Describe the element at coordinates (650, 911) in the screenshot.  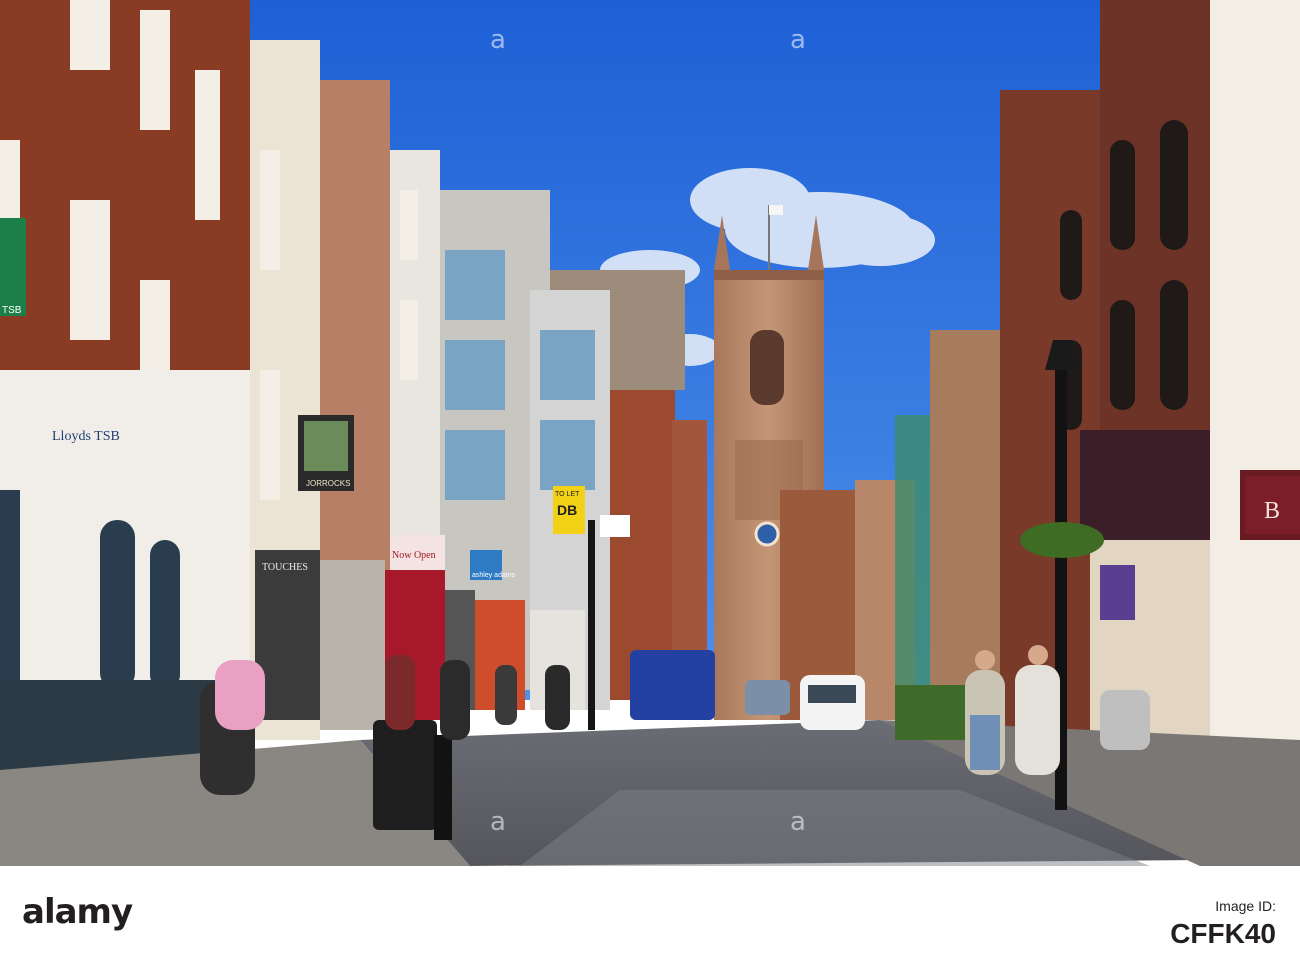
I see `footer-bar` at that location.